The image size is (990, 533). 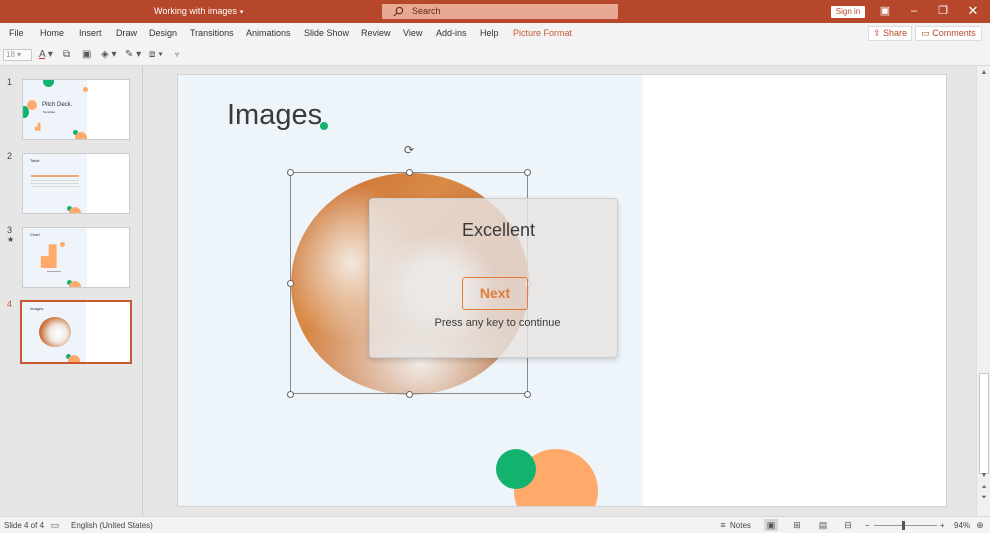 I want to click on language-status: English (United States), so click(x=112, y=525).